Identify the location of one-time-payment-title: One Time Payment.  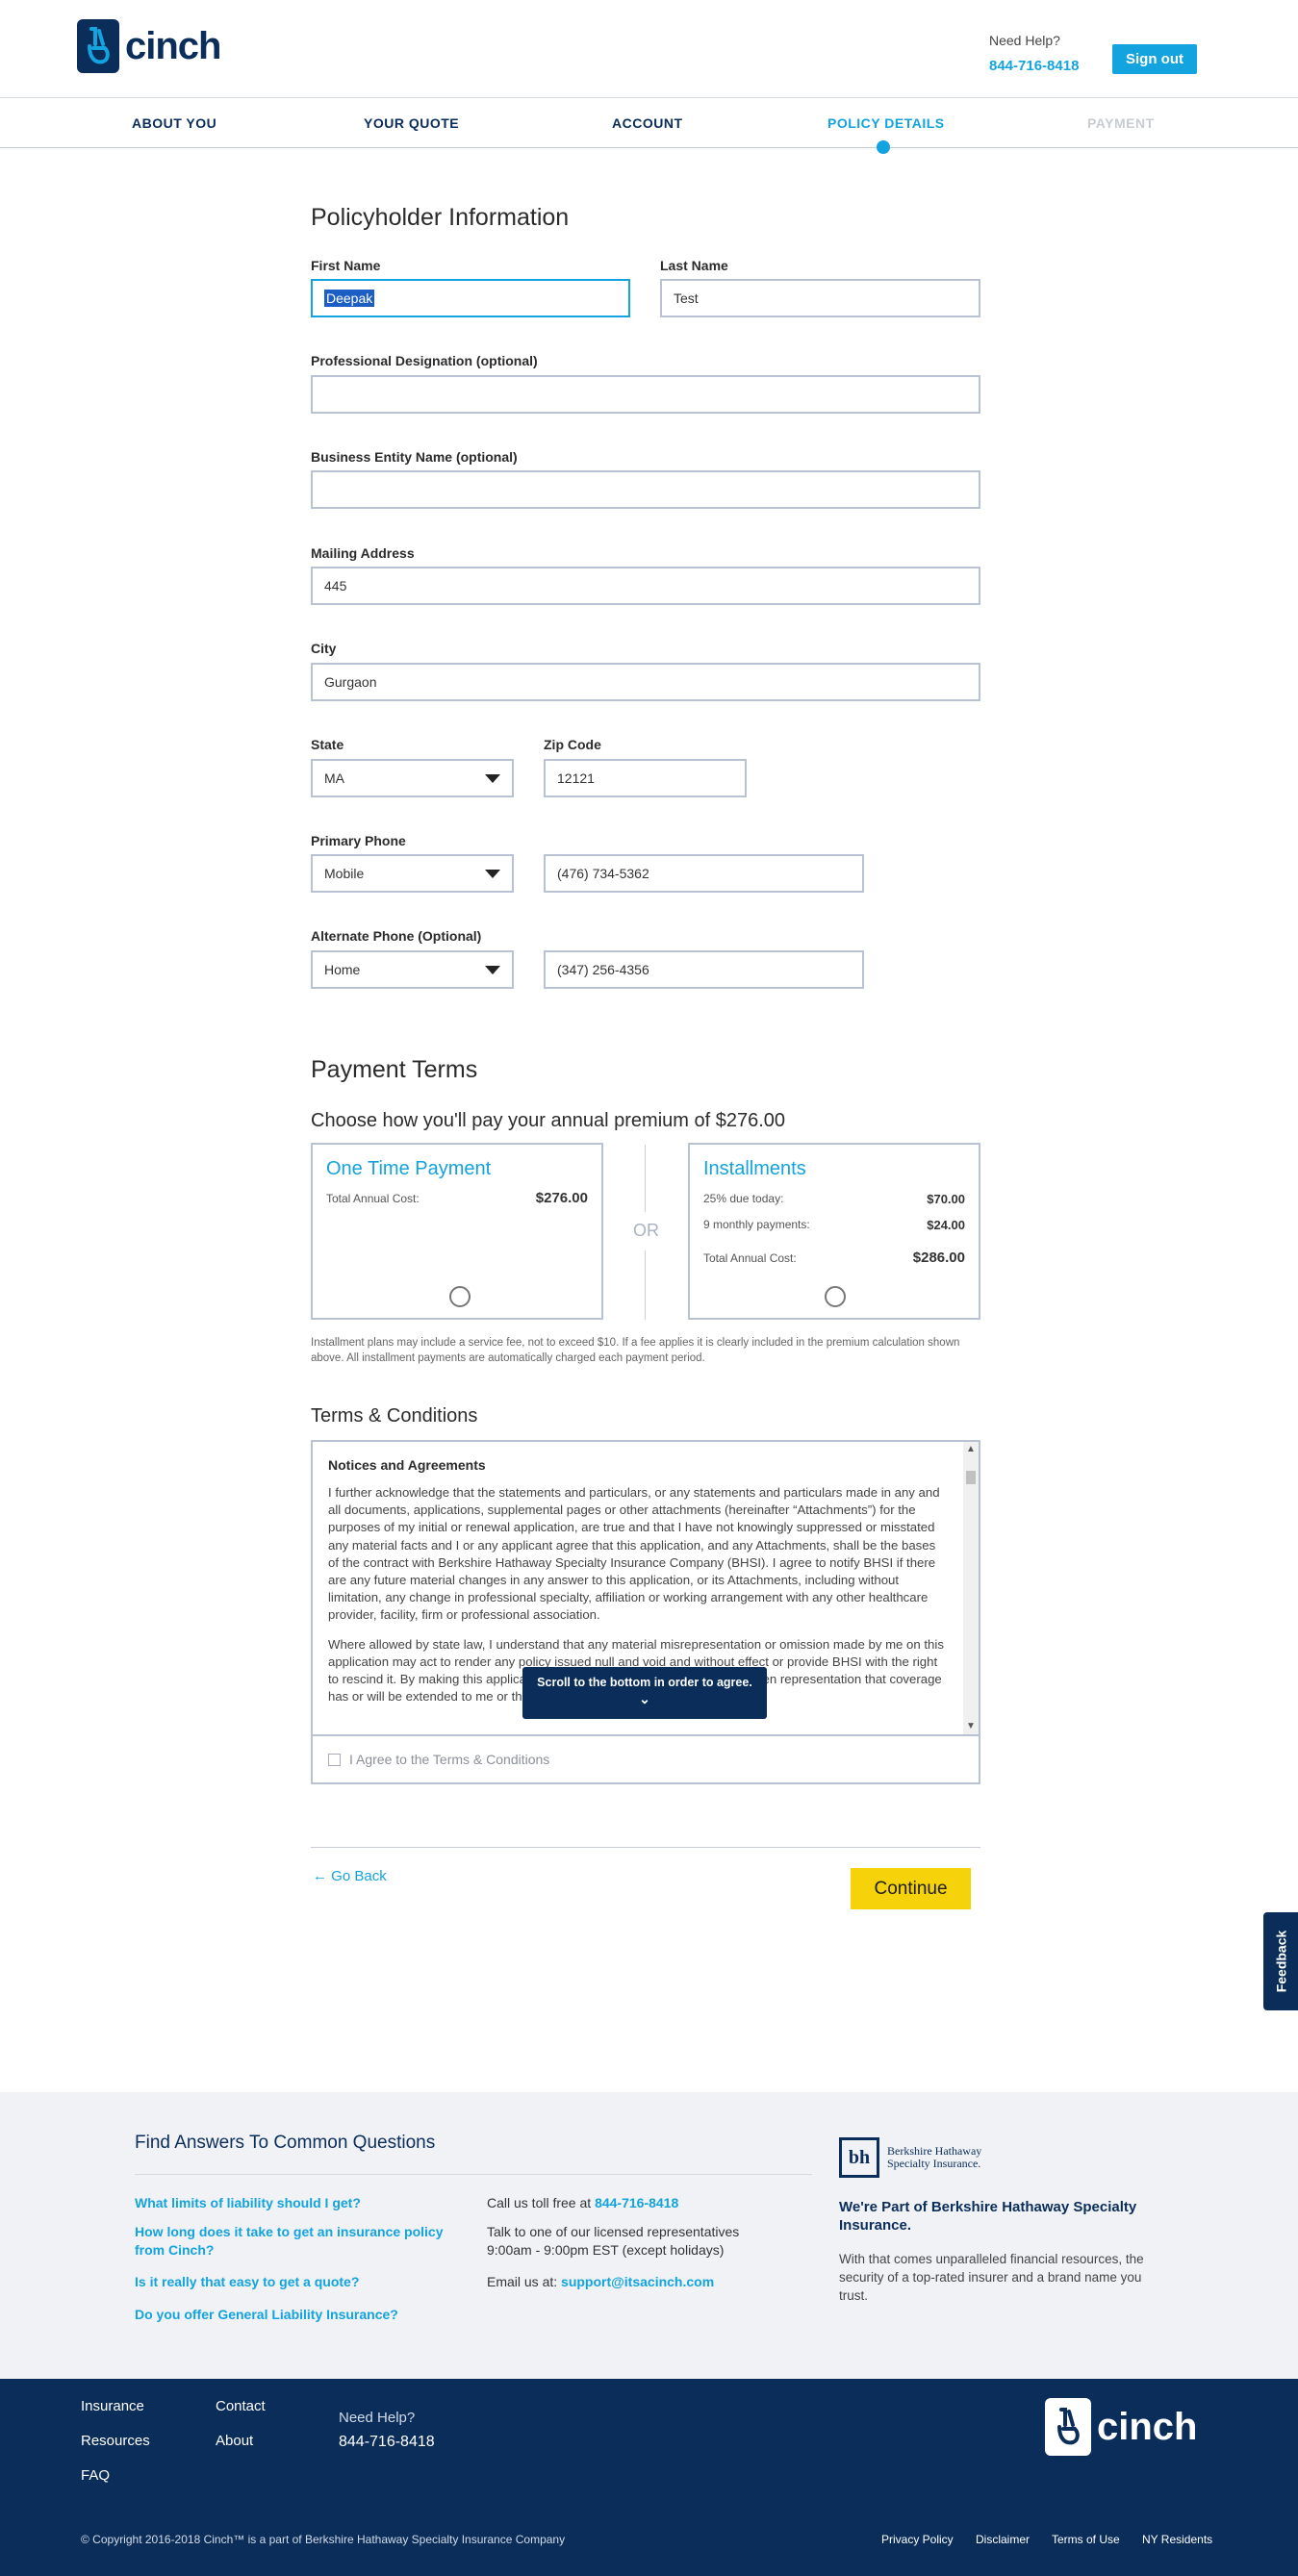
(409, 1169).